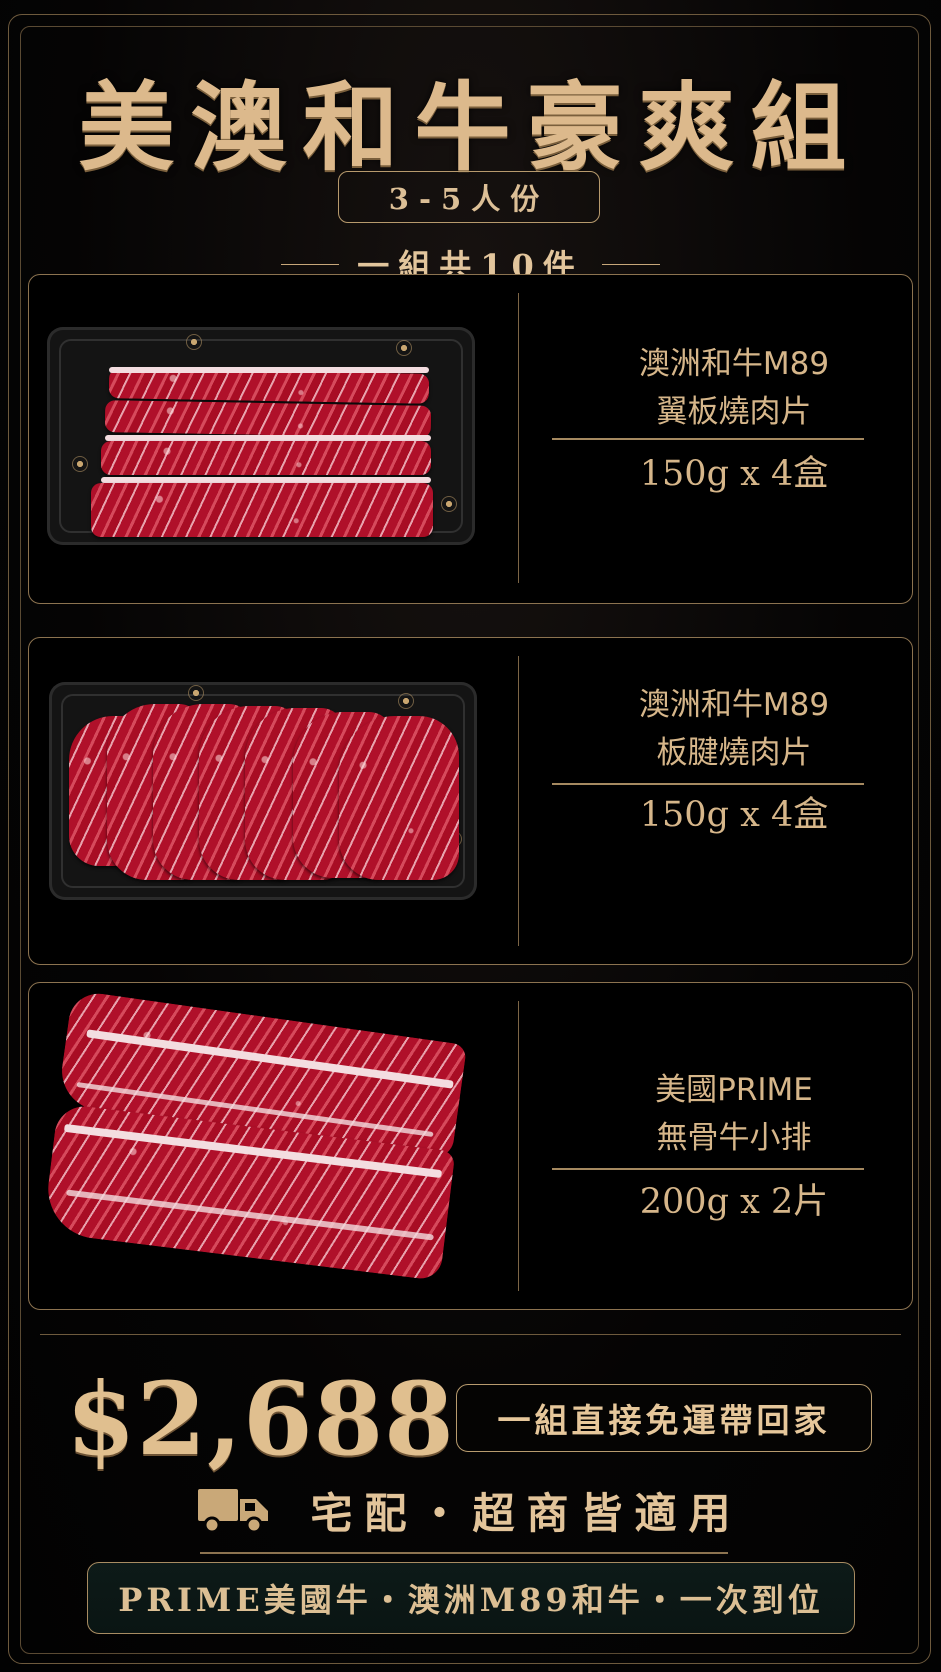  What do you see at coordinates (260, 1419) in the screenshot?
I see `price: $2,688` at bounding box center [260, 1419].